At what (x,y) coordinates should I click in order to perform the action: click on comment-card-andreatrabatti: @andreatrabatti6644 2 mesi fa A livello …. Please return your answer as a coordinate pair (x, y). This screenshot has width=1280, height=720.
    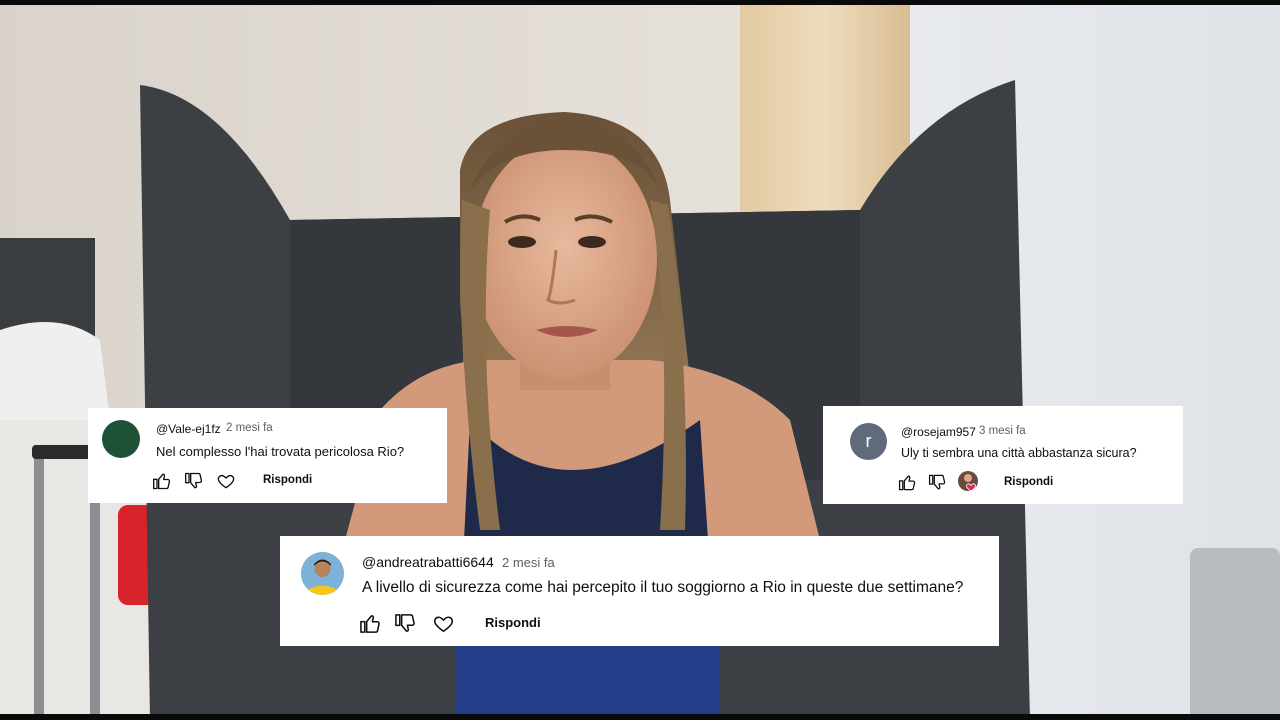
    Looking at the image, I should click on (639, 591).